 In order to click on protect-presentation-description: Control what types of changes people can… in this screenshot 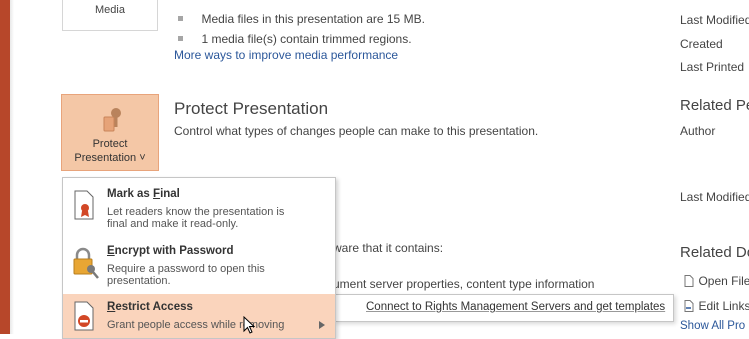, I will do `click(356, 131)`.